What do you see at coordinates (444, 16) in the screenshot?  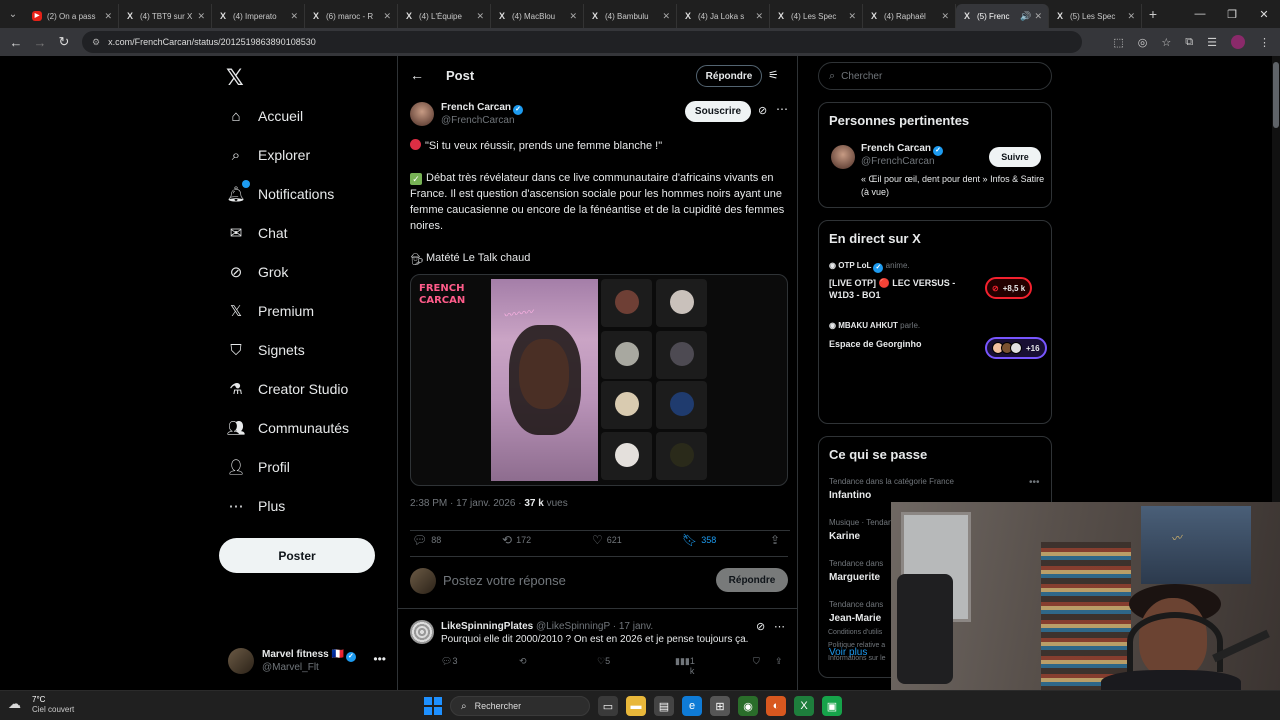 I see `browser-tab: X (4) L'Équipe ✕` at bounding box center [444, 16].